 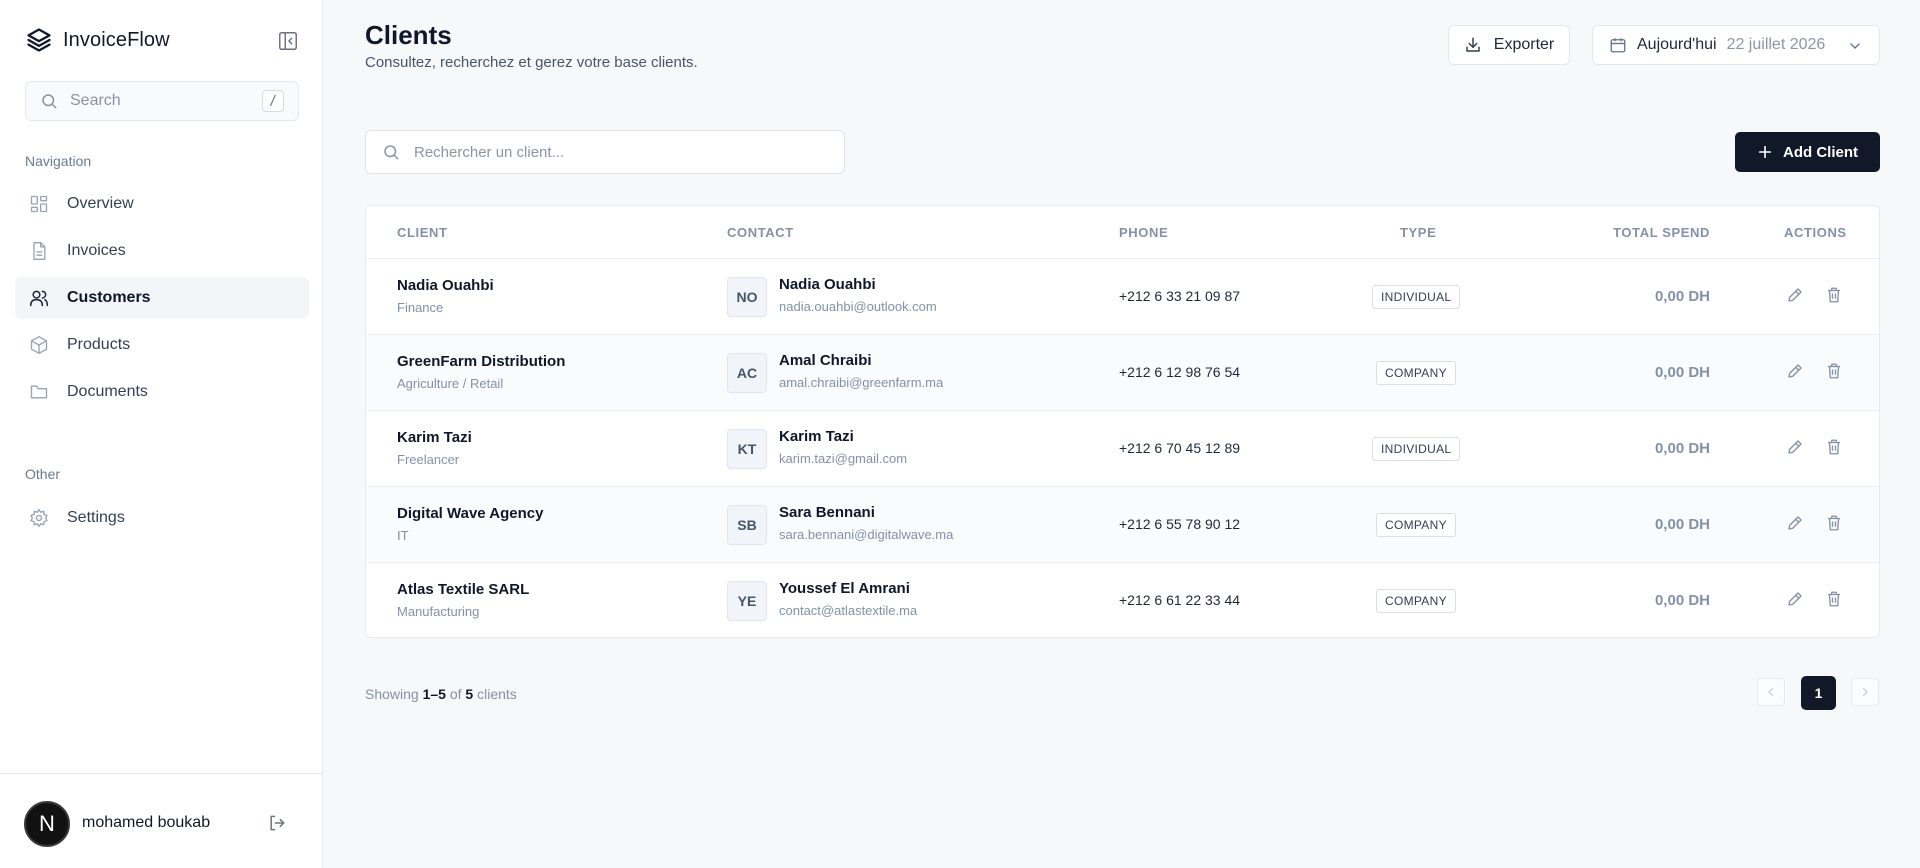 I want to click on contact-avatar: AC, so click(x=747, y=373).